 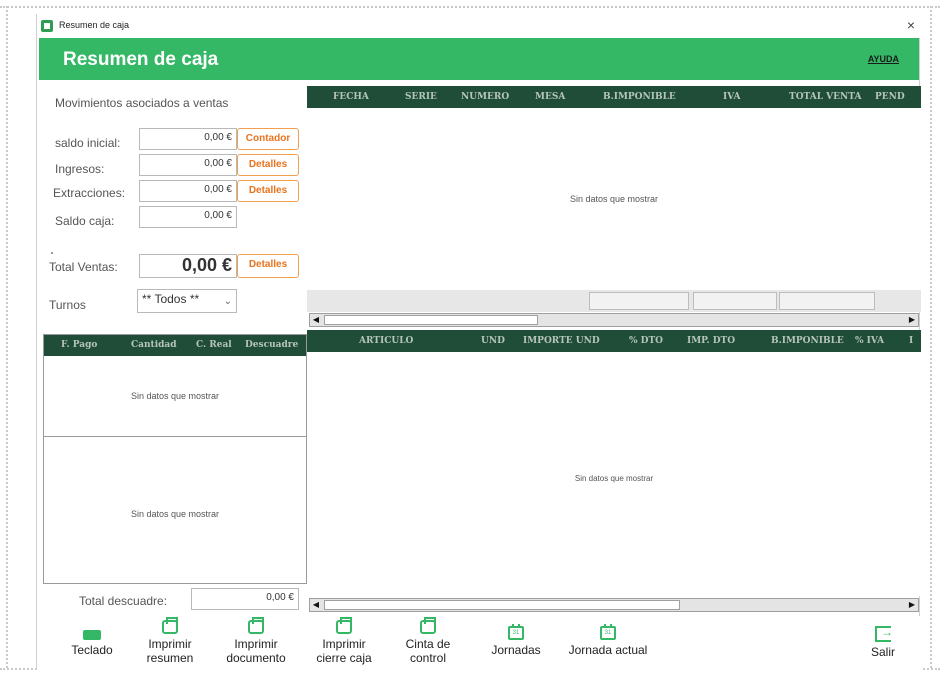 I want to click on print-summary-button: Imprimir resumen, so click(x=170, y=641).